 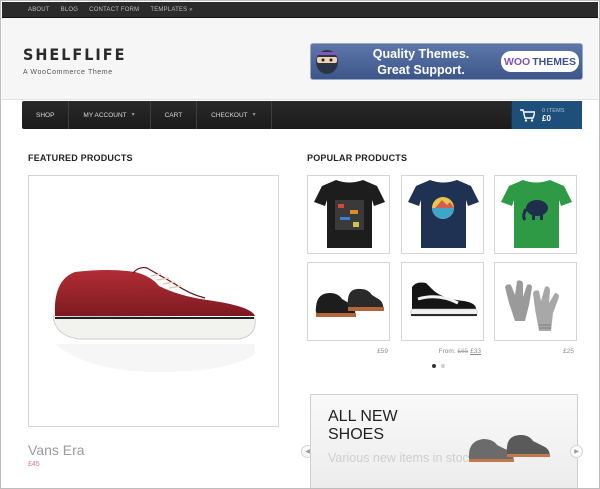 I want to click on carousel-pagination, so click(x=438, y=366).